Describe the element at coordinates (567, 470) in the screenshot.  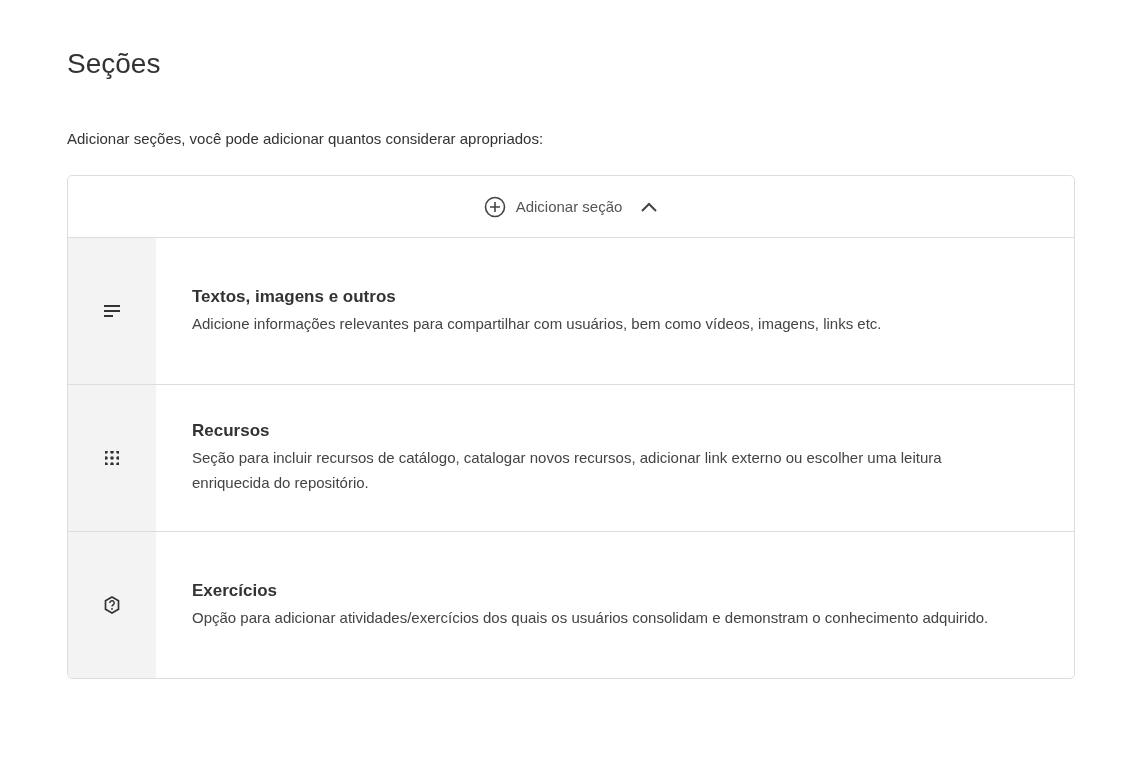
I see `option-description: Seção para incluir recursos de catálogo, catalogar novos recursos, adicionar link externo ou escolher uma leitura enriquecida do repositório.` at that location.